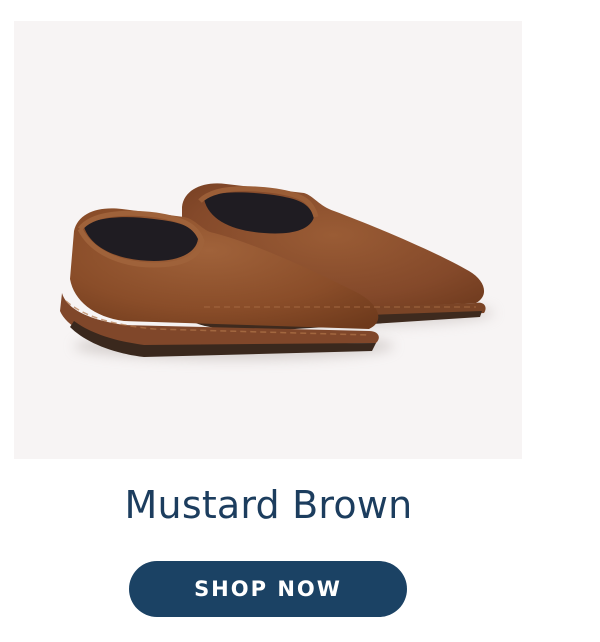 The height and width of the screenshot is (642, 600). Describe the element at coordinates (268, 505) in the screenshot. I see `product-name: Mustard Brown` at that location.